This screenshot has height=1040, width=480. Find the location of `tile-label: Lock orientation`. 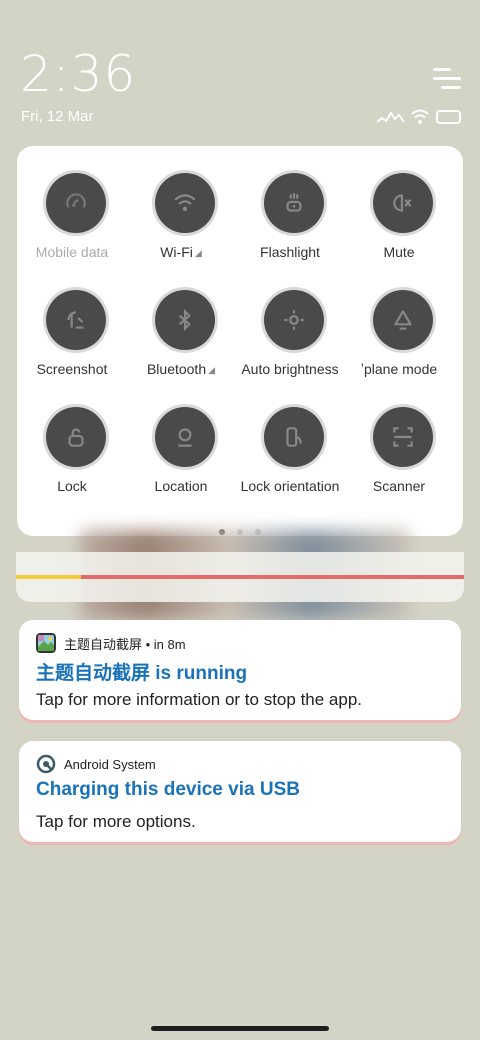

tile-label: Lock orientation is located at coordinates (290, 486).